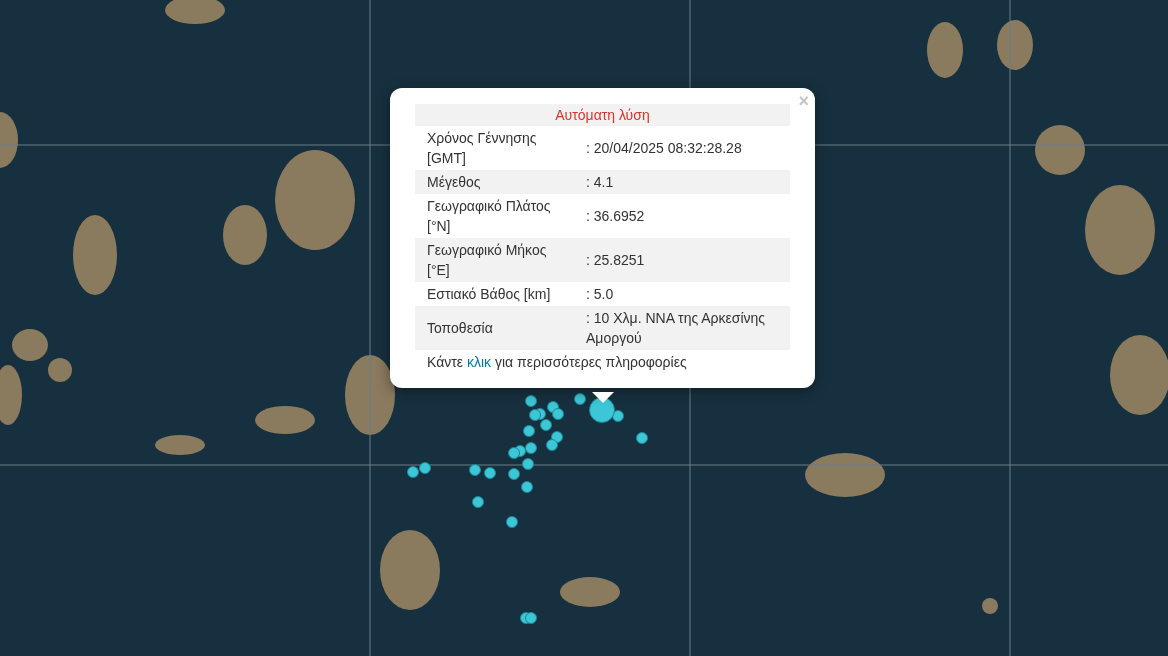  I want to click on field-value: : 5.0, so click(600, 294).